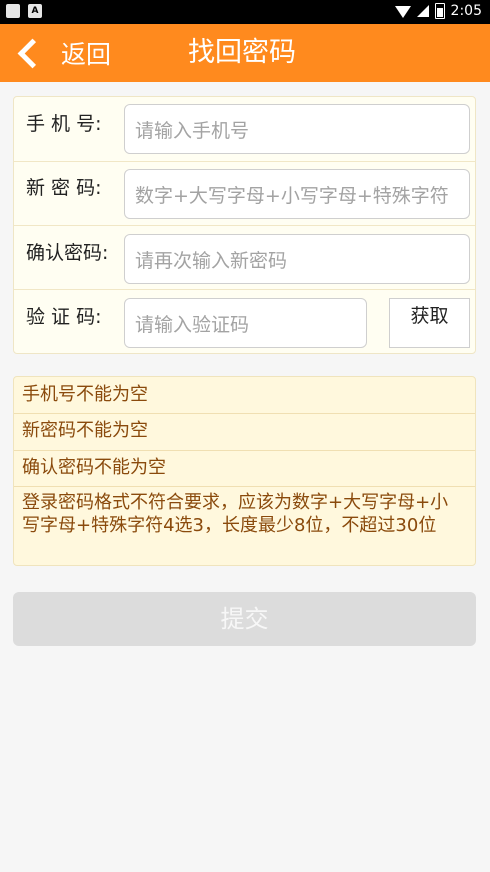 The width and height of the screenshot is (490, 872). I want to click on get-captcha-button: 获取, so click(429, 323).